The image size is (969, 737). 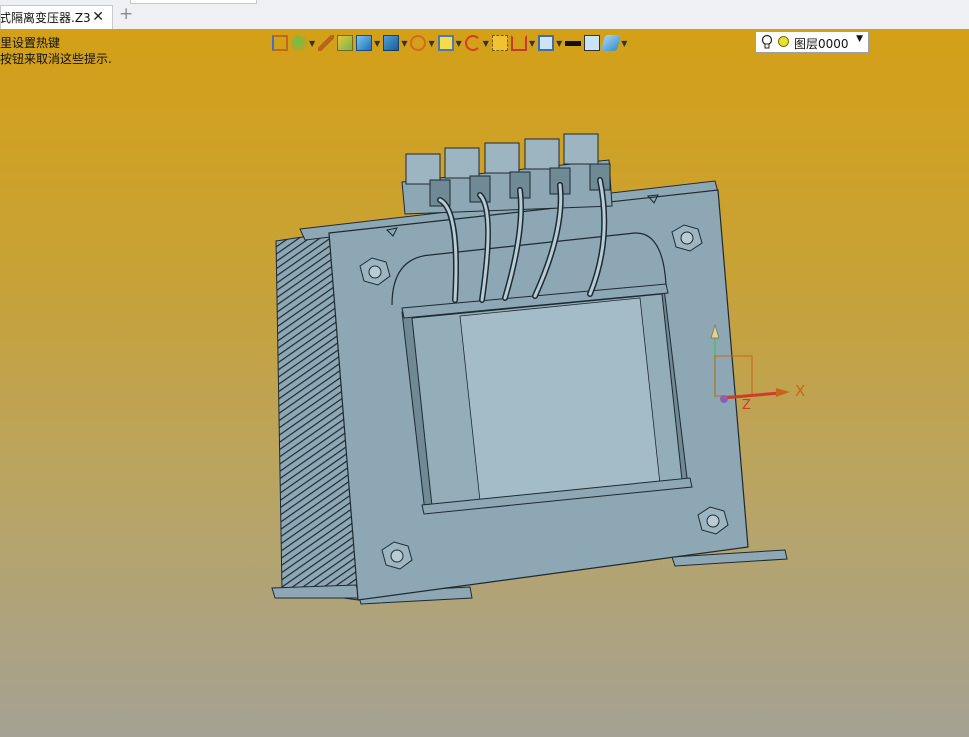 What do you see at coordinates (800, 391) in the screenshot?
I see `axis-x-label: X` at bounding box center [800, 391].